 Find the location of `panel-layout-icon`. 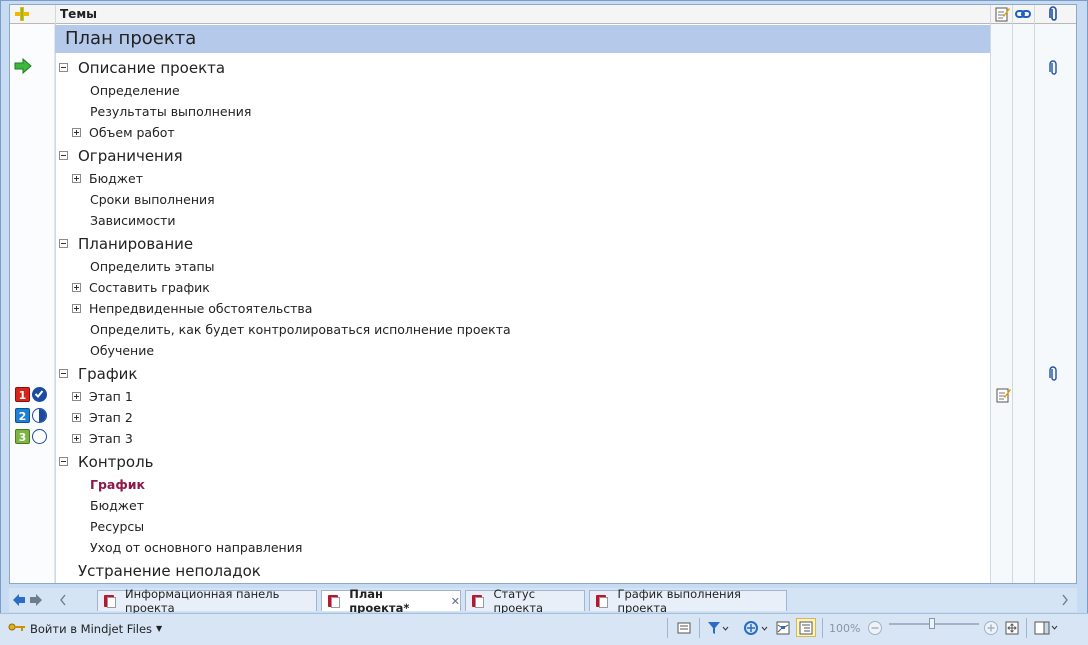

panel-layout-icon is located at coordinates (1046, 627).